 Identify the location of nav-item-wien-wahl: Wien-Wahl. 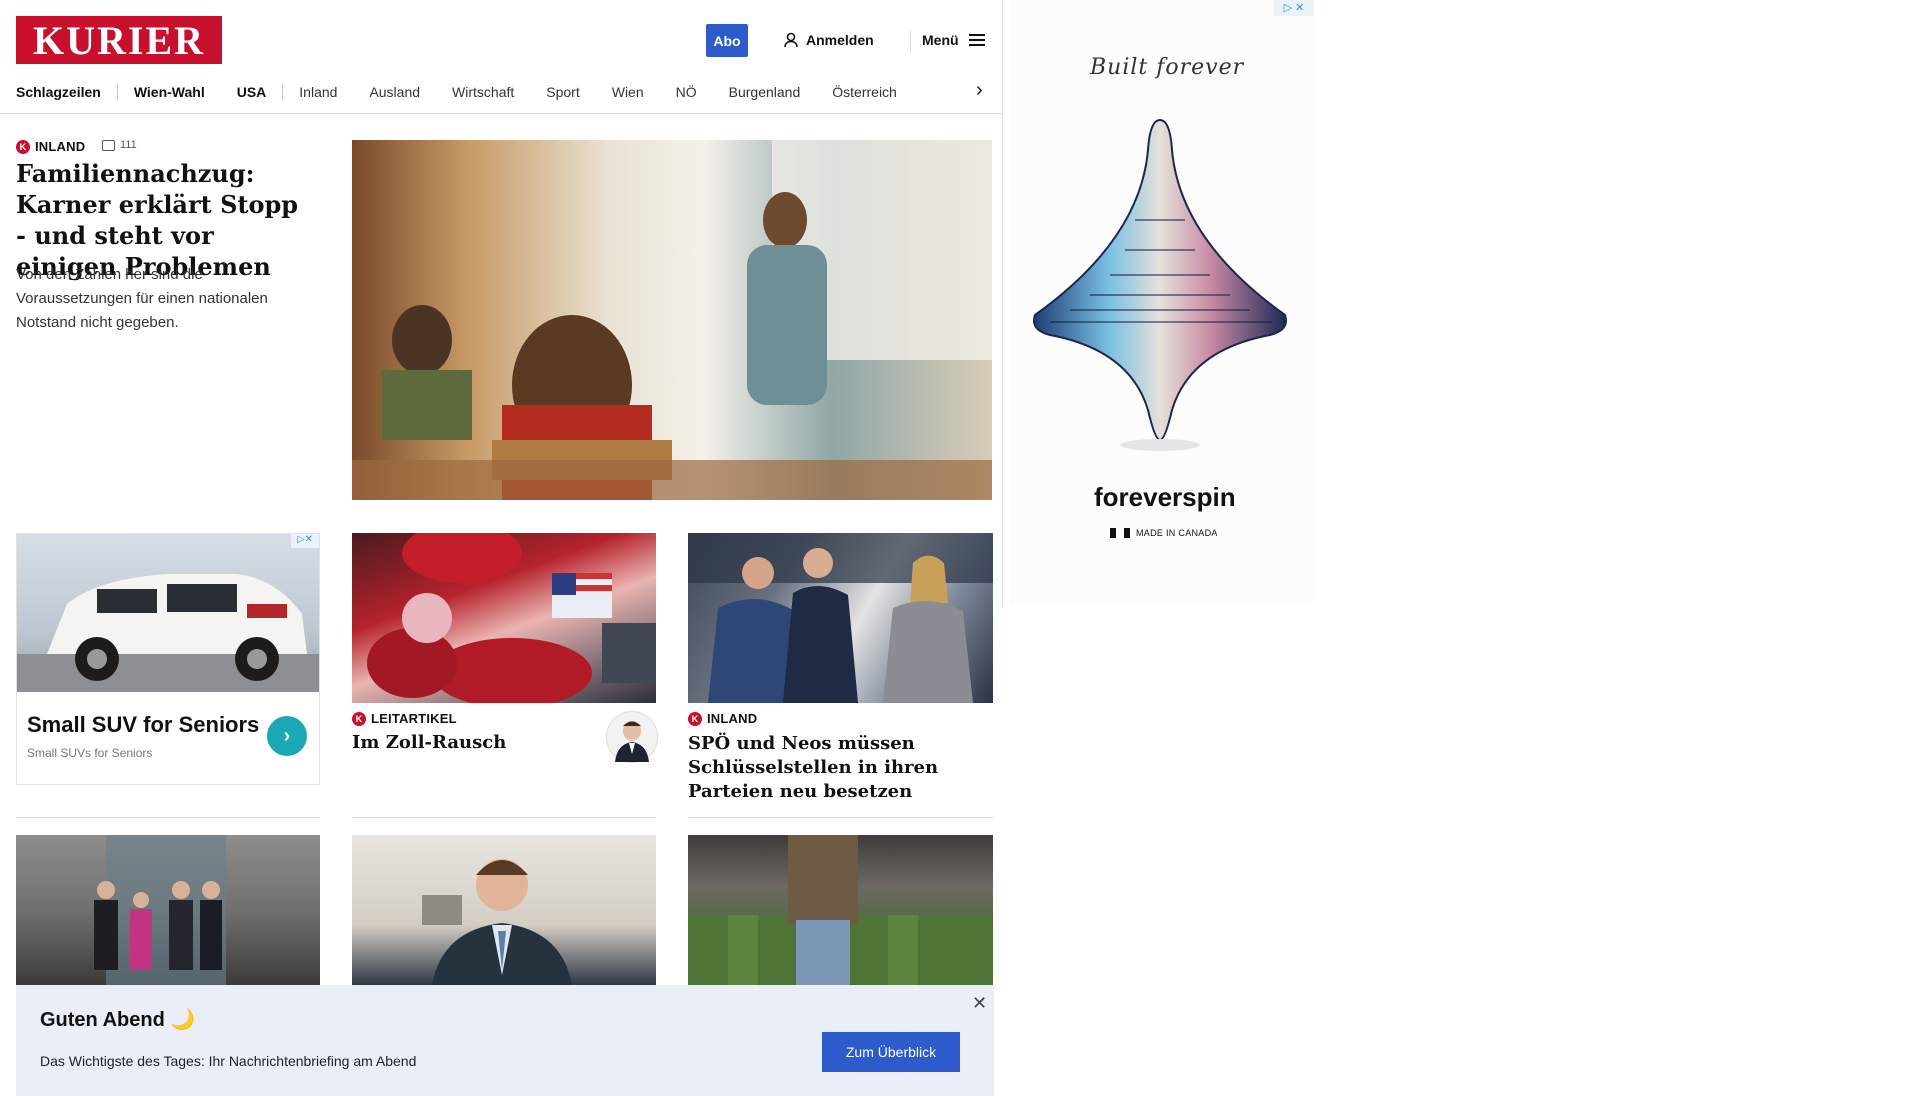
(169, 92).